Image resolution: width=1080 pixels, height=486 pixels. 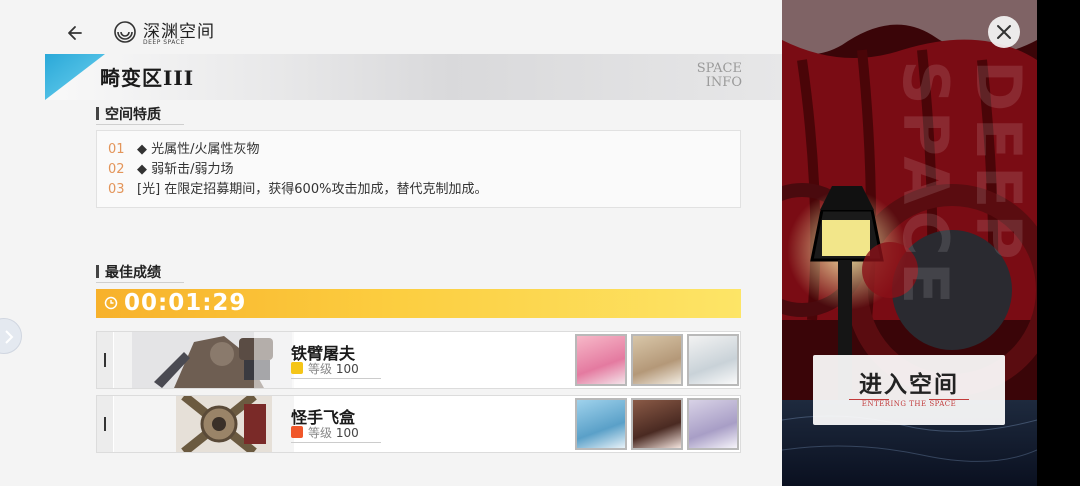 I want to click on chevron-right-icon, so click(x=9, y=337).